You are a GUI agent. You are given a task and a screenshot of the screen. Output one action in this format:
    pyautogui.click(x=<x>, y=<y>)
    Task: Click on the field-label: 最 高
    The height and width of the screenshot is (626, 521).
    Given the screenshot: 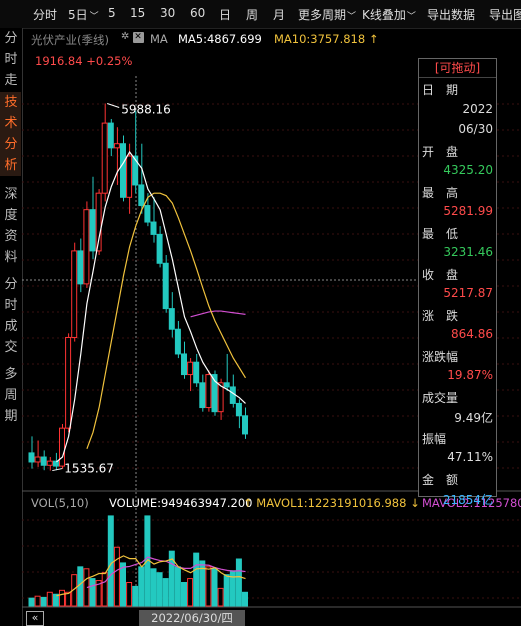 What is the action you would take?
    pyautogui.click(x=440, y=192)
    